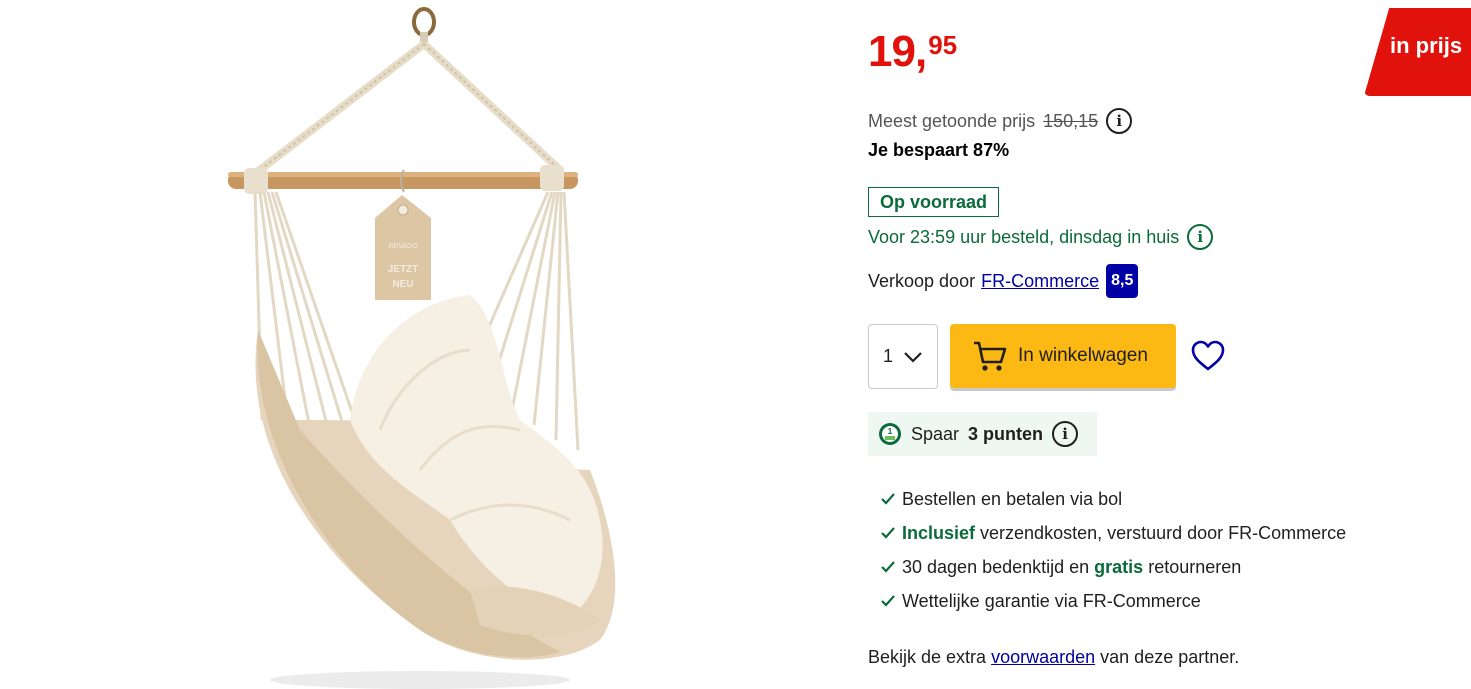 The image size is (1471, 689). What do you see at coordinates (1208, 356) in the screenshot?
I see `wishlist-heart-icon` at bounding box center [1208, 356].